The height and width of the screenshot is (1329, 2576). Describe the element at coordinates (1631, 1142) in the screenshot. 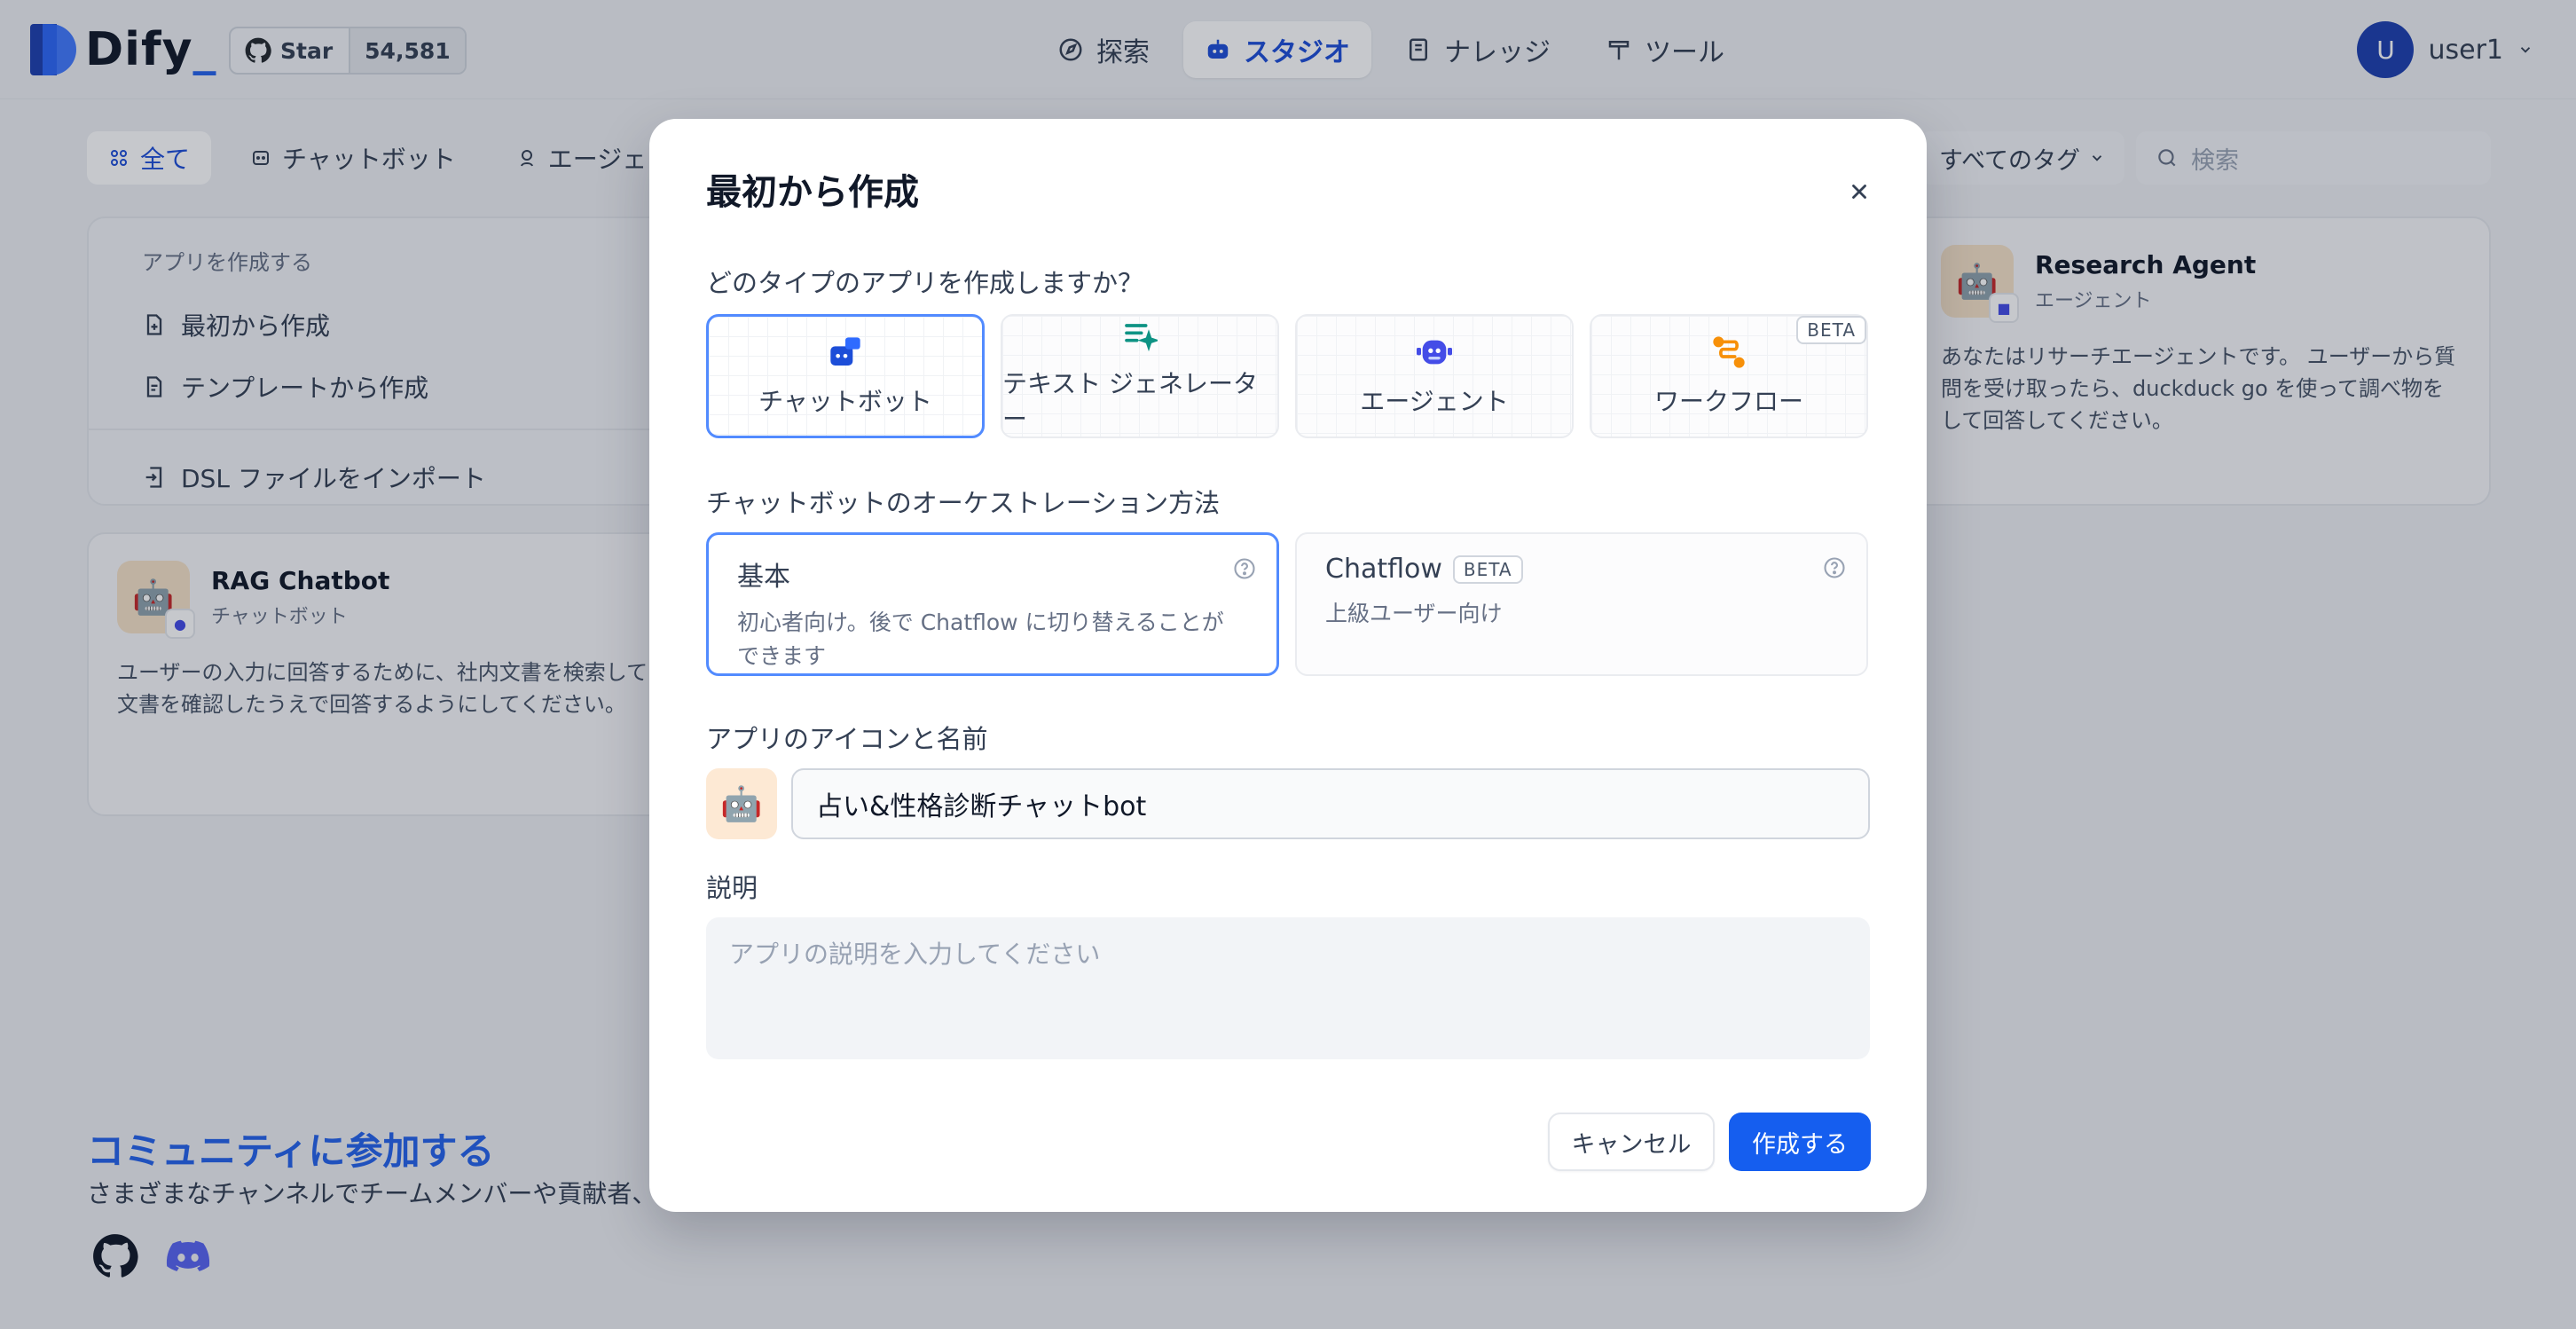

I see `cancel-button: キャンセル` at that location.